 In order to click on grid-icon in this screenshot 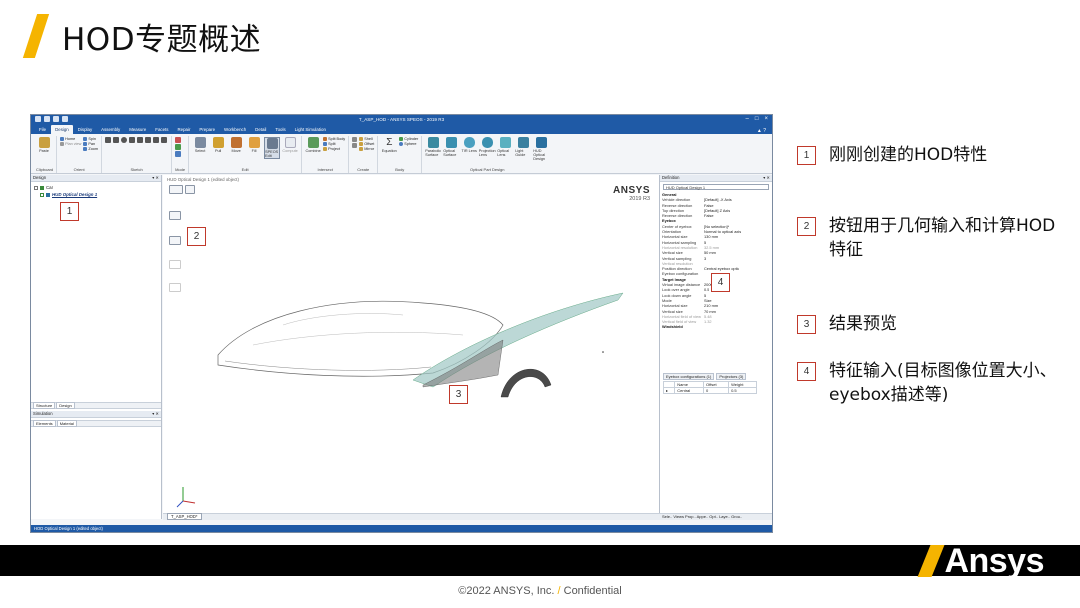, I will do `click(272, 143)`.